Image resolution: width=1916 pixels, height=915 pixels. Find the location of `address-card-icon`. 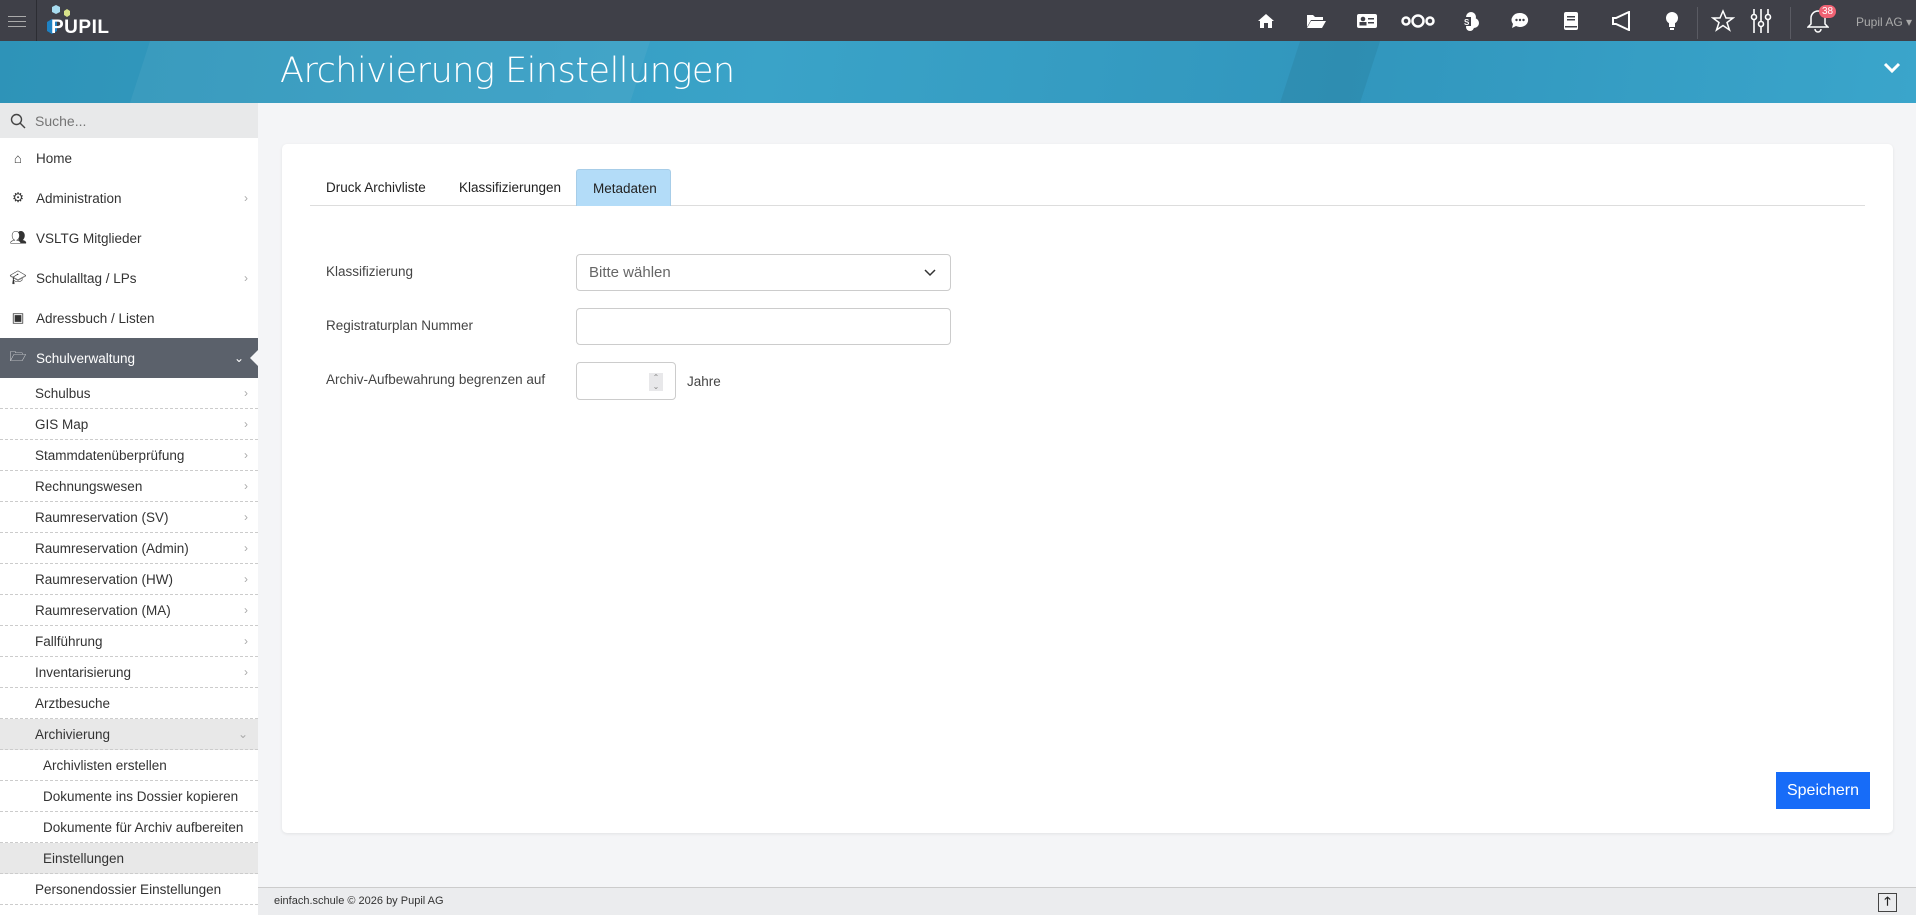

address-card-icon is located at coordinates (1367, 21).